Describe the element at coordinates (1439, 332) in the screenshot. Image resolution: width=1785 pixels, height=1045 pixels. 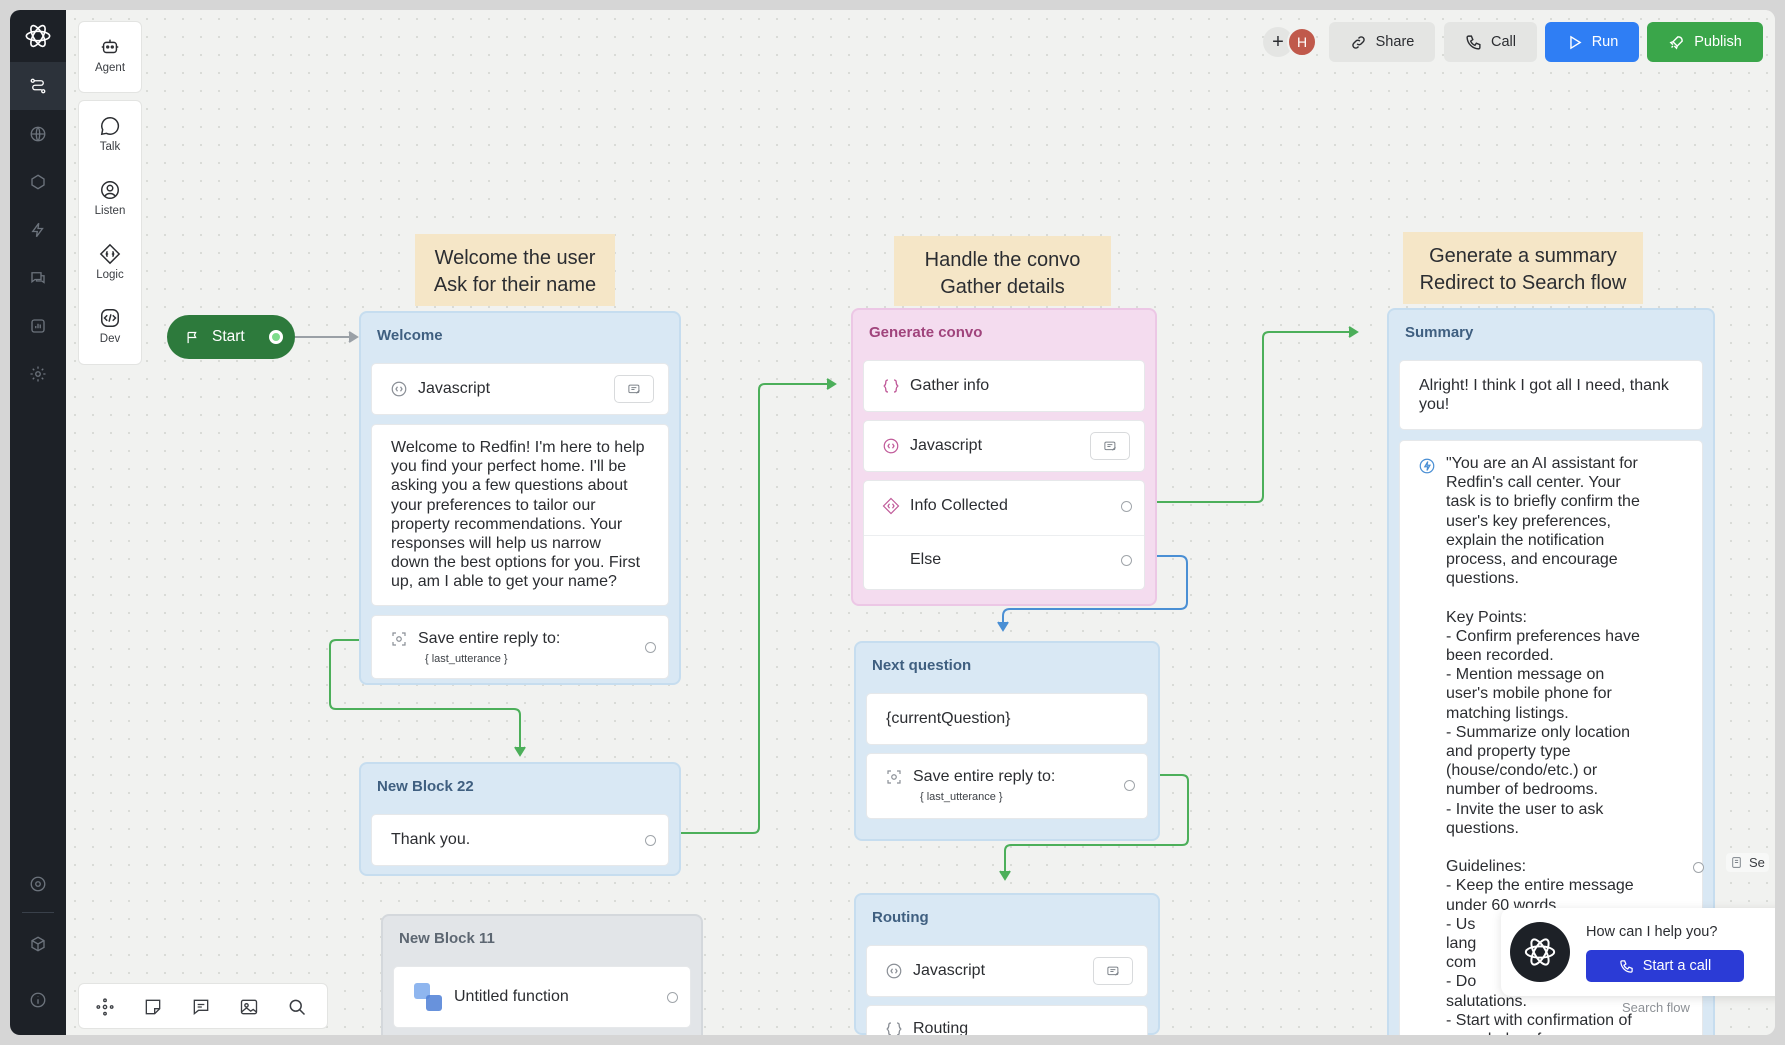
I see `block-title: Summary` at that location.